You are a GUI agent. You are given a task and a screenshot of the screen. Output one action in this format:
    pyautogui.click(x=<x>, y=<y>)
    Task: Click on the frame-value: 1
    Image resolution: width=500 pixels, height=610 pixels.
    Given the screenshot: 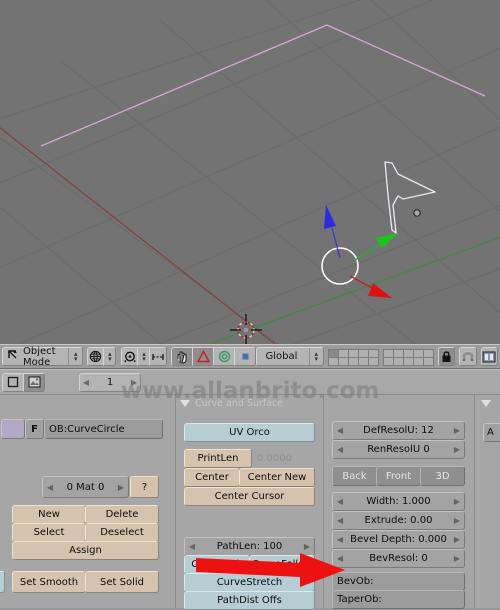 What is the action you would take?
    pyautogui.click(x=110, y=382)
    